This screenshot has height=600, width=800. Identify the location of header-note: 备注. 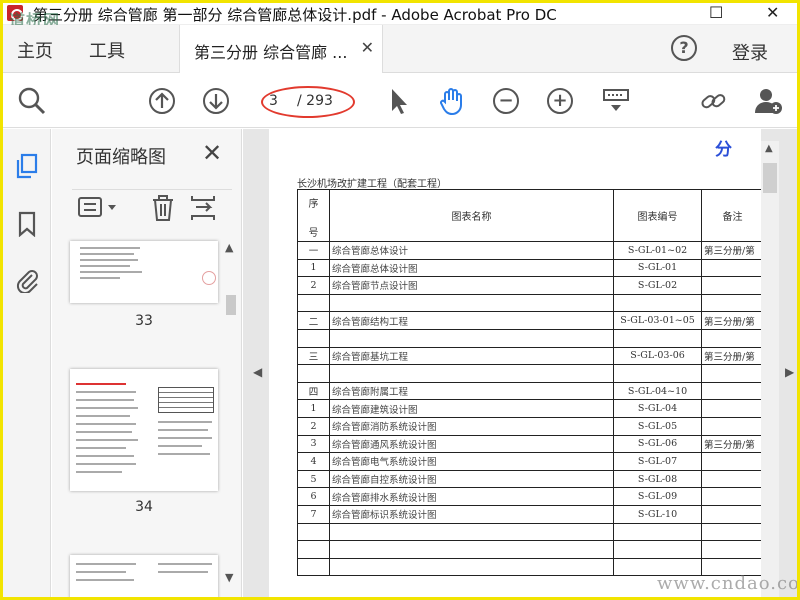
(731, 215).